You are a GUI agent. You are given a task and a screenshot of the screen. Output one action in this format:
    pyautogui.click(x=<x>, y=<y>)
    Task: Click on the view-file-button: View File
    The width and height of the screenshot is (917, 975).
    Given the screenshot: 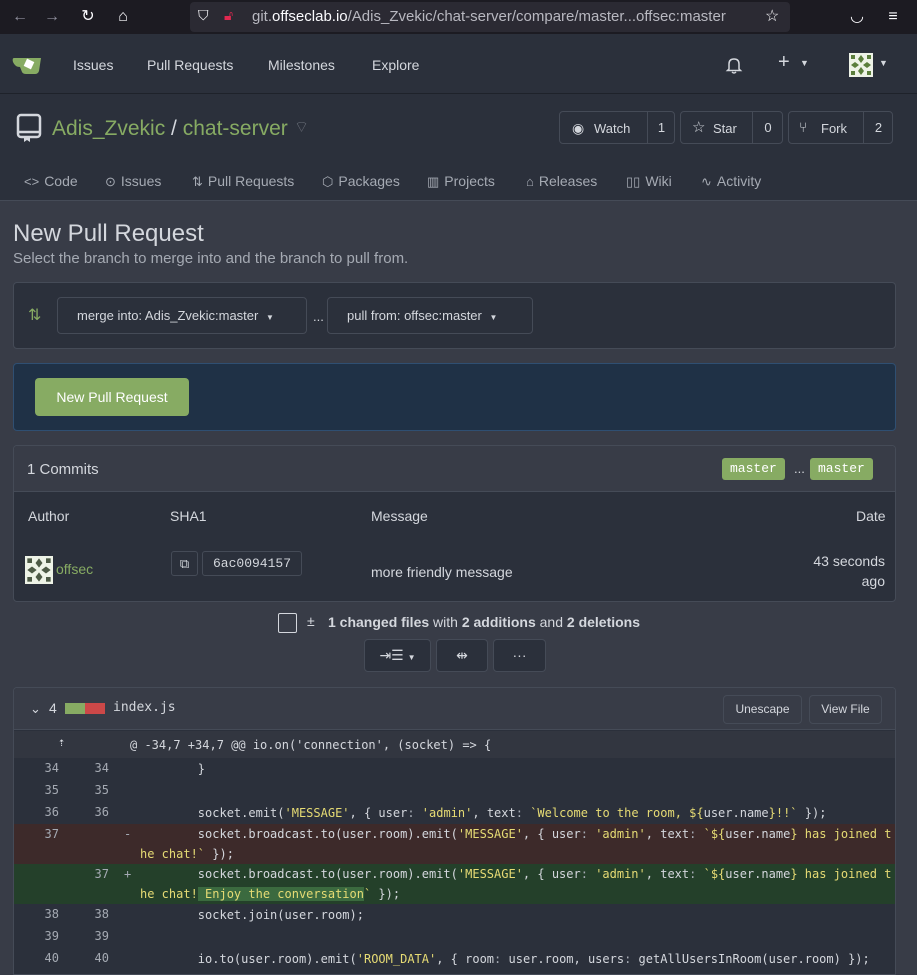 What is the action you would take?
    pyautogui.click(x=845, y=709)
    